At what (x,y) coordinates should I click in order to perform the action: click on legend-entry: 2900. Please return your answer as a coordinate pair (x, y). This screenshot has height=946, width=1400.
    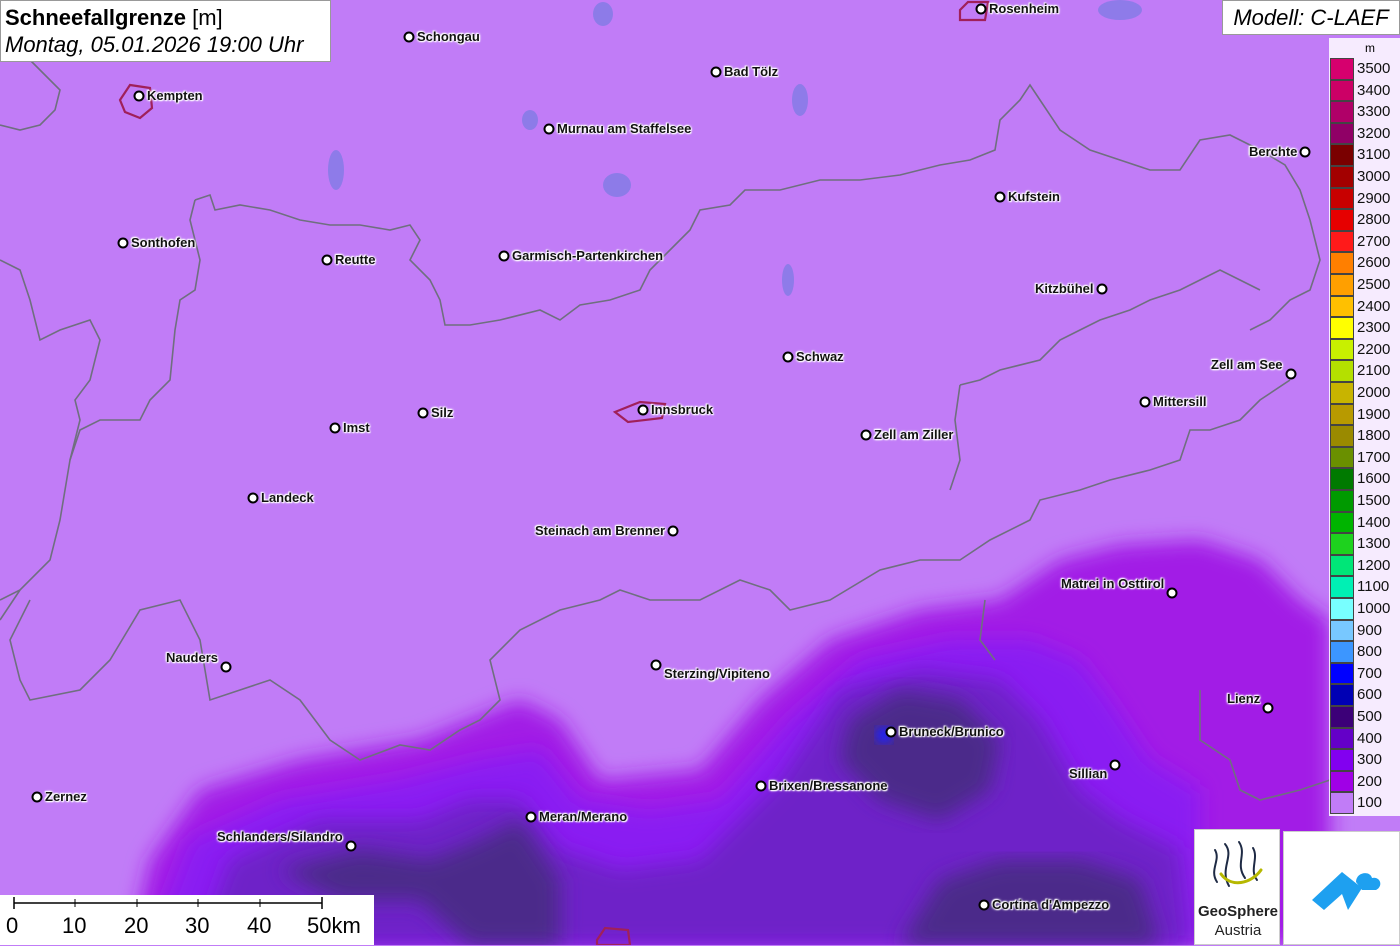
    Looking at the image, I should click on (1365, 198).